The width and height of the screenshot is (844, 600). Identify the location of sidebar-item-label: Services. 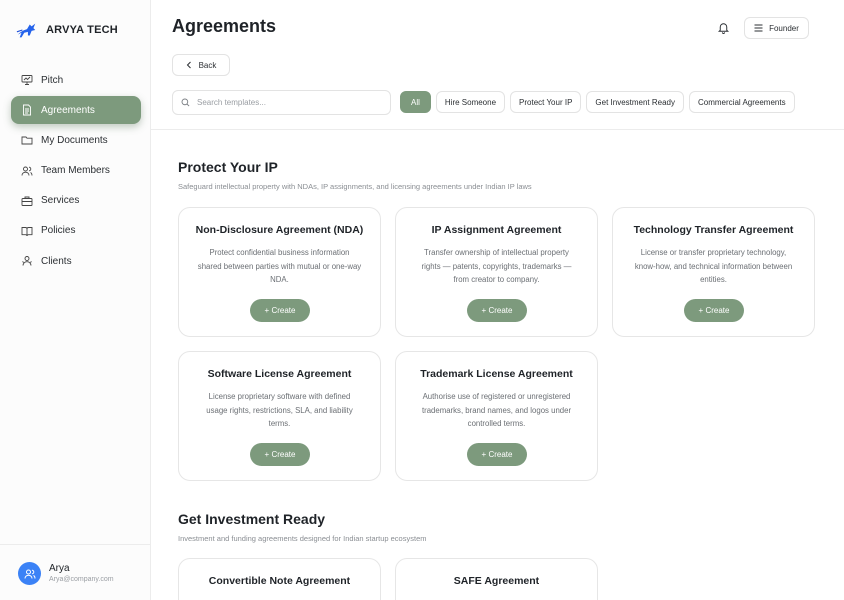
(60, 201).